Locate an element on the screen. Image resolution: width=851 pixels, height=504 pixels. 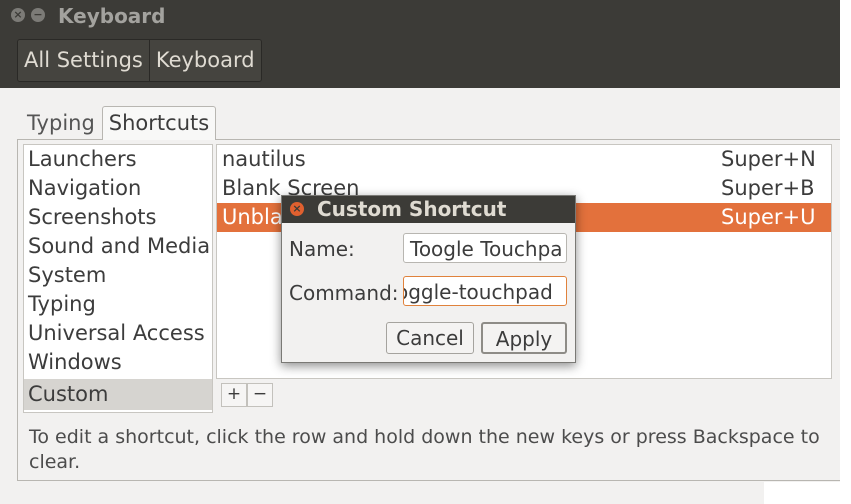
window-edge is located at coordinates (845, 252).